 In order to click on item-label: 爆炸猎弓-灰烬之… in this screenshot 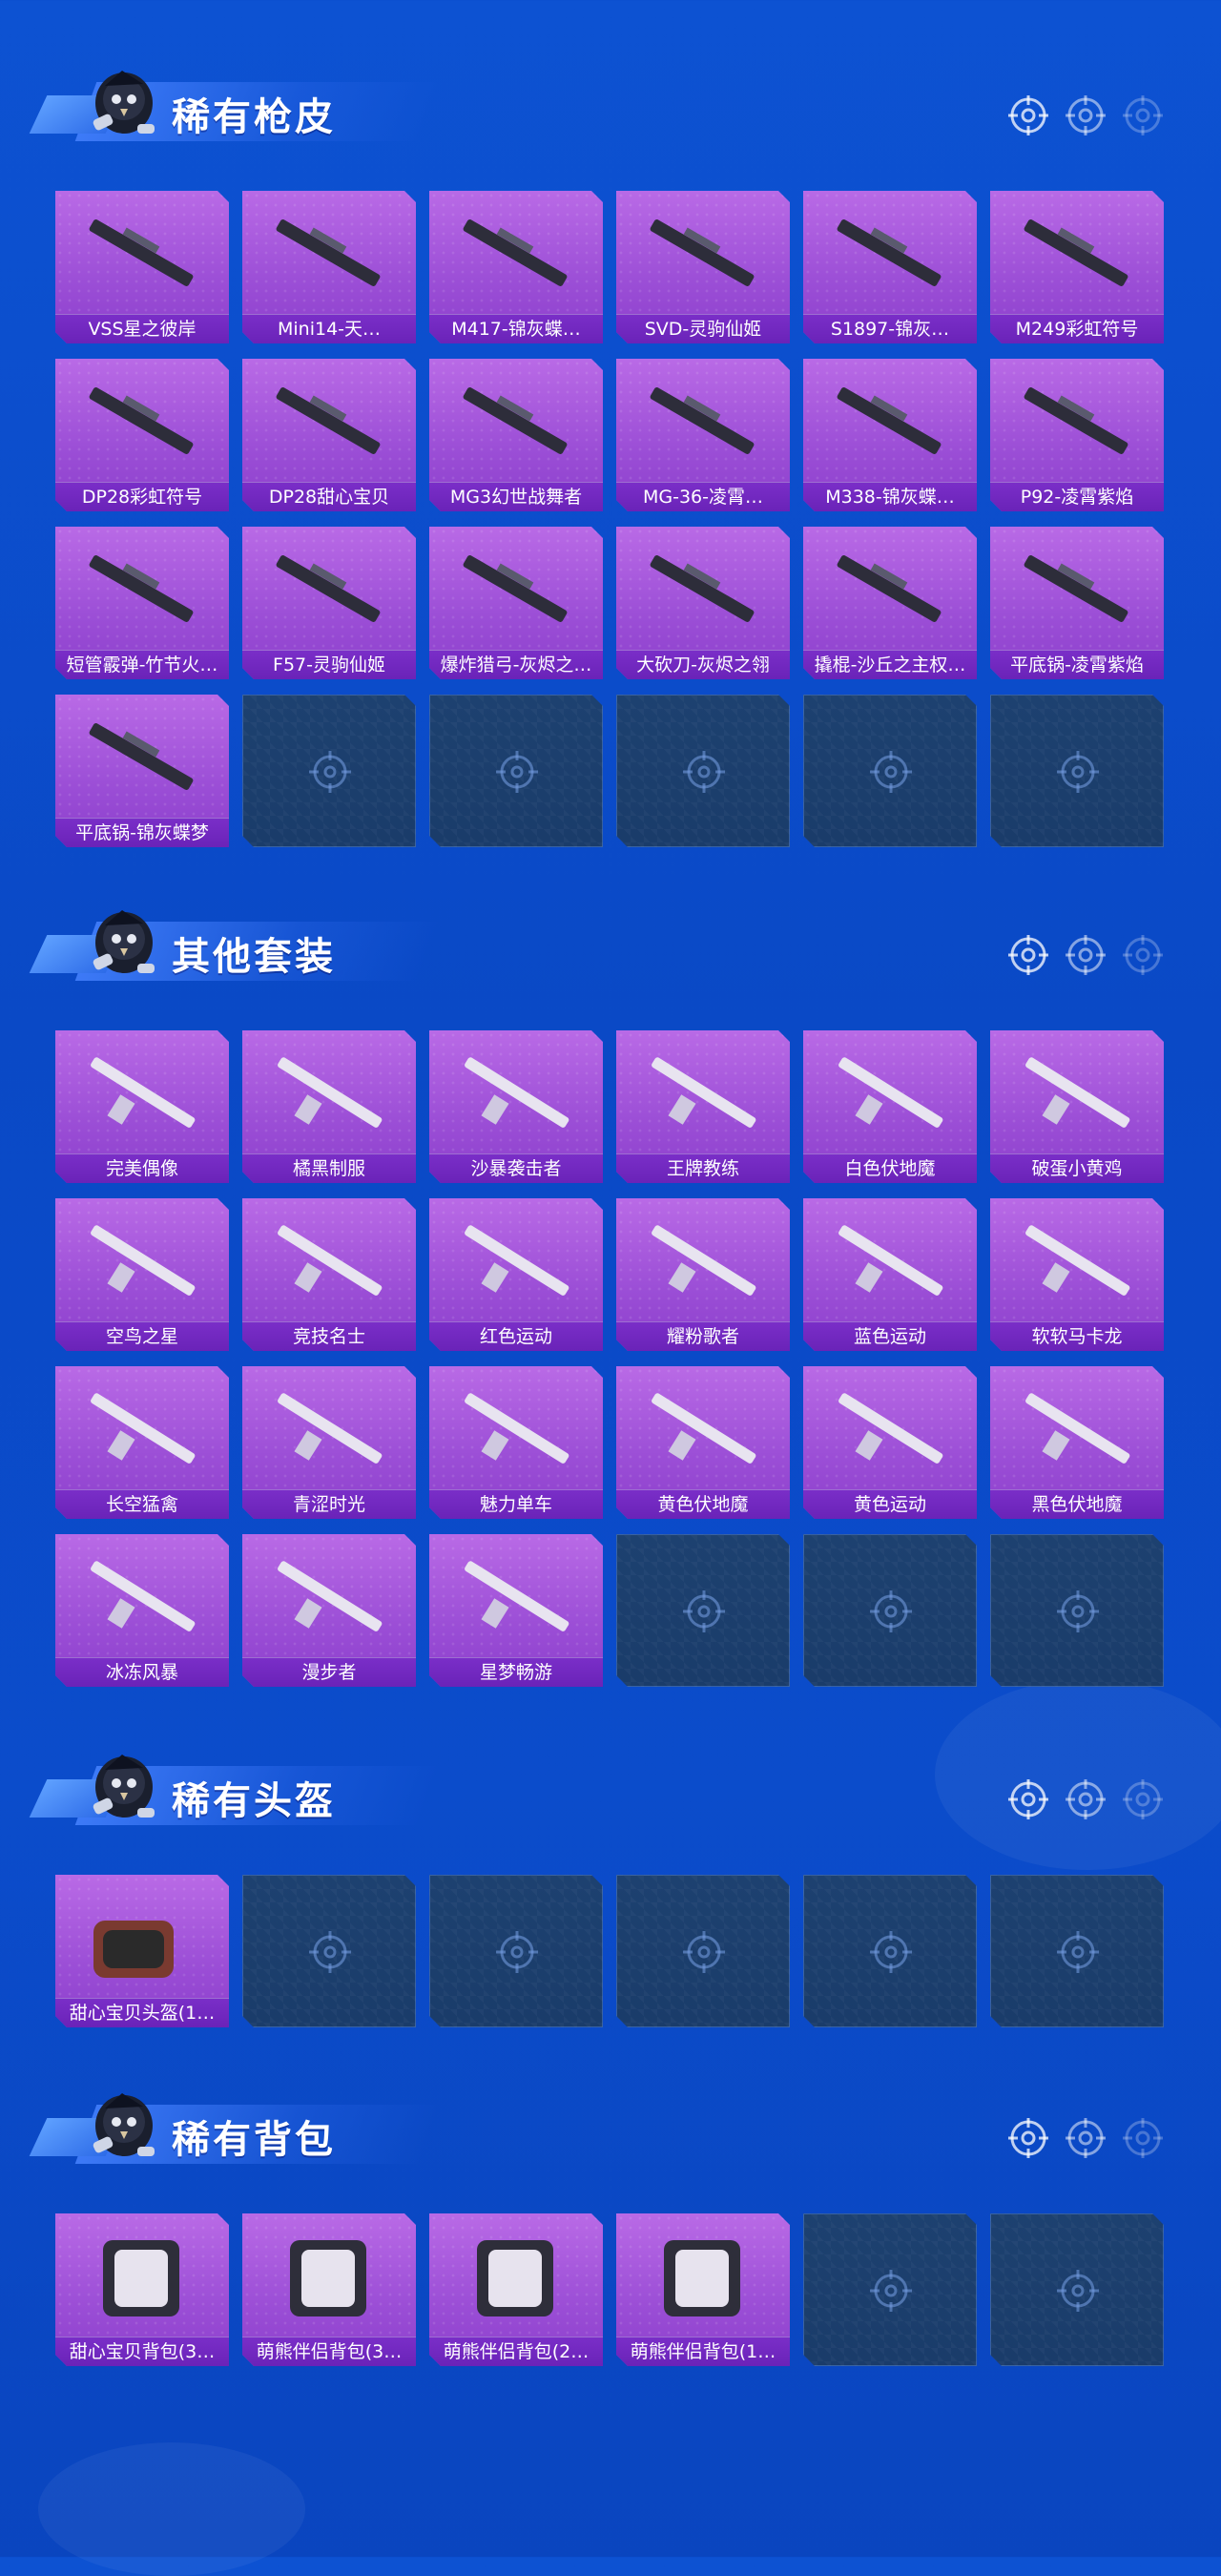, I will do `click(516, 664)`.